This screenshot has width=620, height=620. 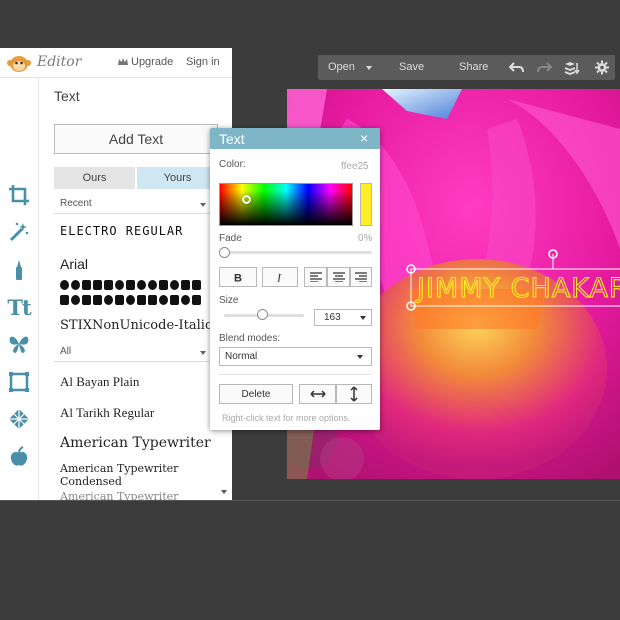 What do you see at coordinates (94, 178) in the screenshot?
I see `tab-ours: Ours` at bounding box center [94, 178].